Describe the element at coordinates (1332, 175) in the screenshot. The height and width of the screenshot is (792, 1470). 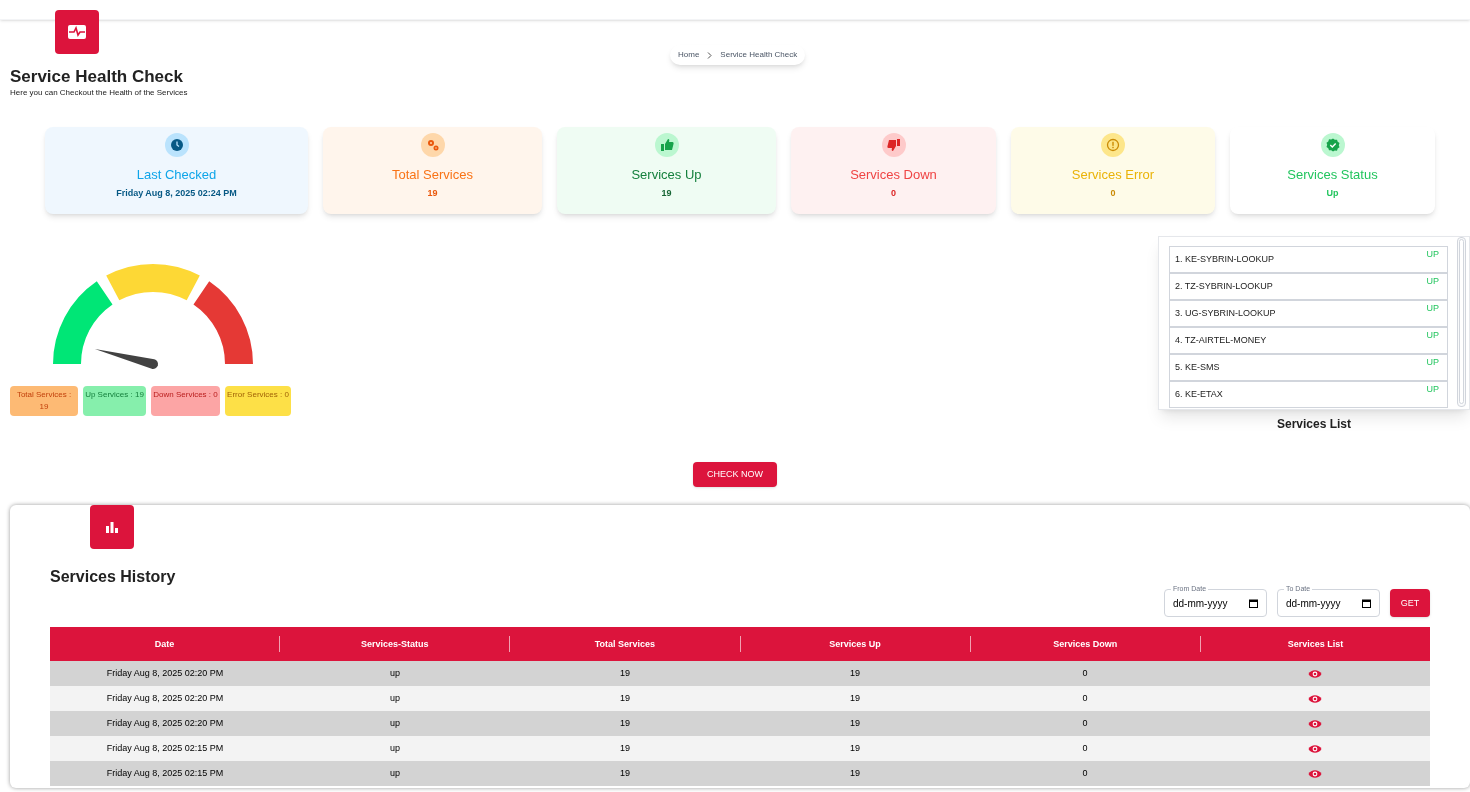
I see `stat-label: Services Status` at that location.